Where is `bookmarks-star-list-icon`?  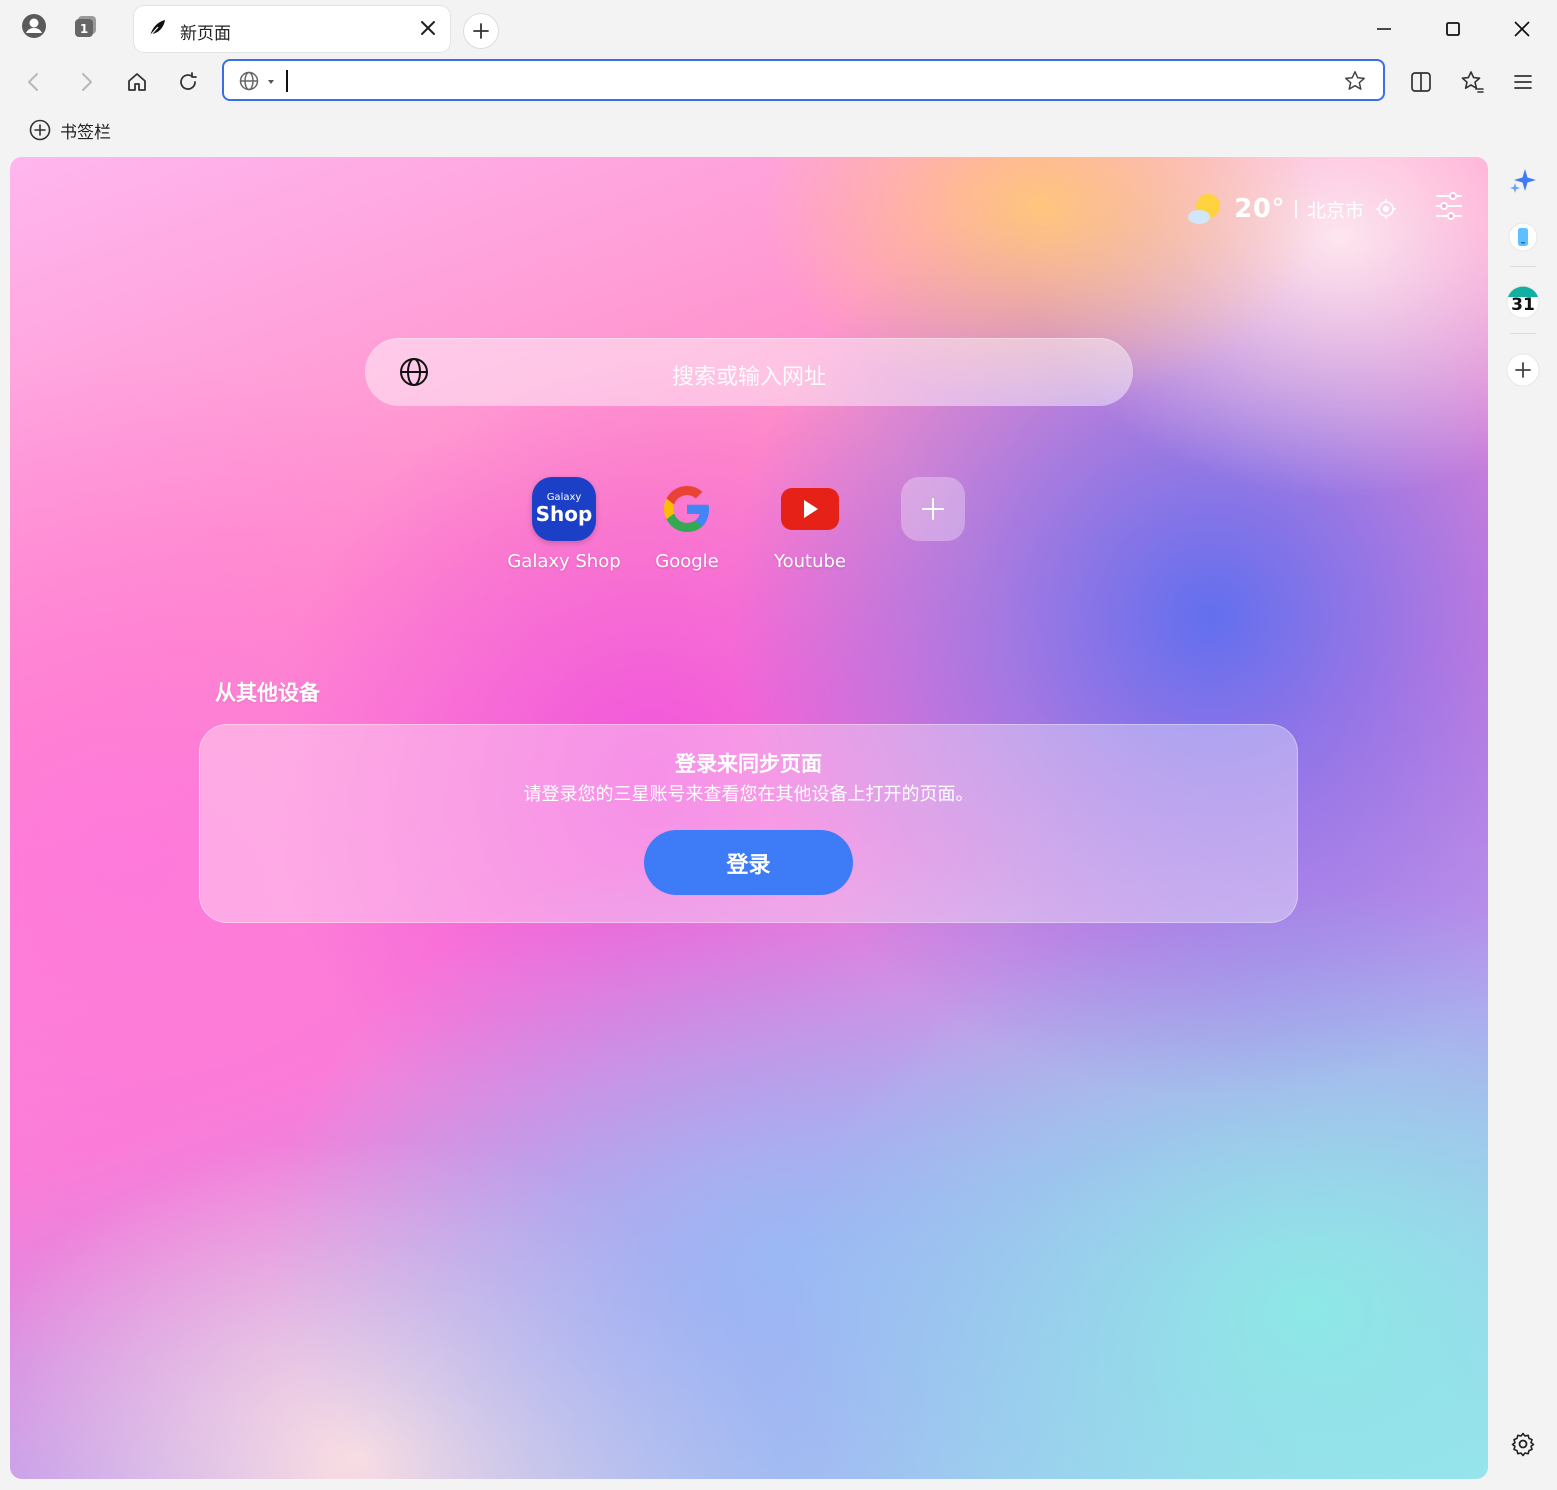 bookmarks-star-list-icon is located at coordinates (1472, 82).